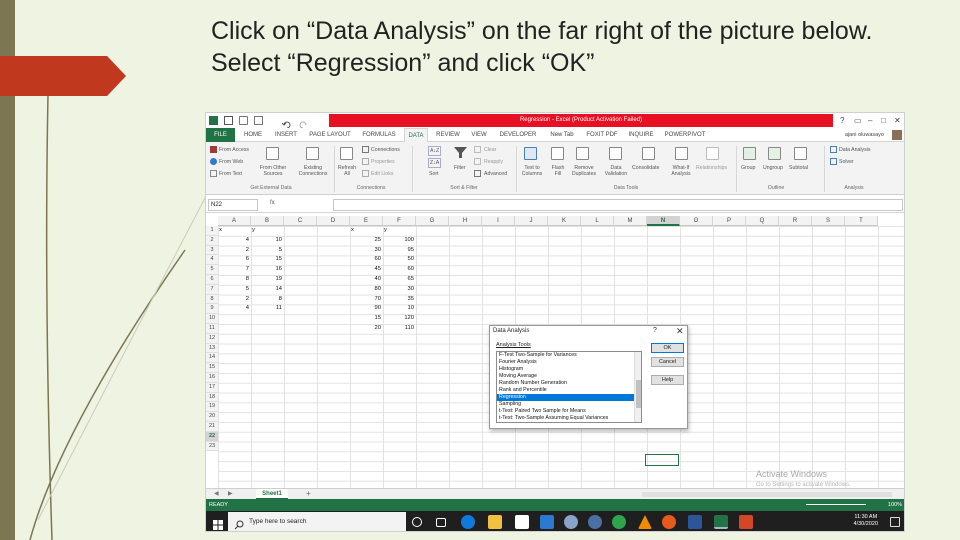 Image resolution: width=960 pixels, height=540 pixels. I want to click on formula-input, so click(618, 205).